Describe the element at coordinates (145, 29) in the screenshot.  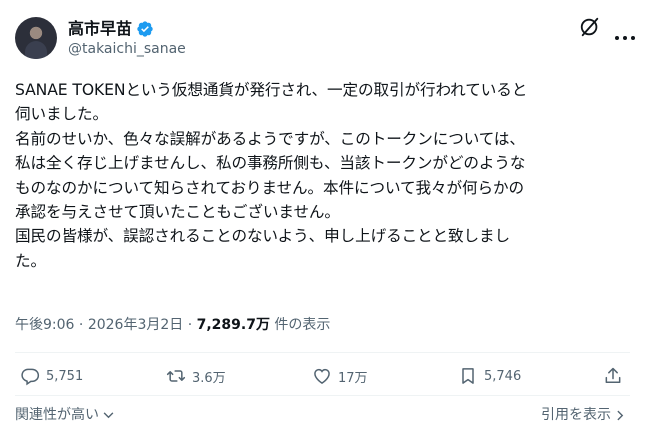
I see `verified-badge-icon` at that location.